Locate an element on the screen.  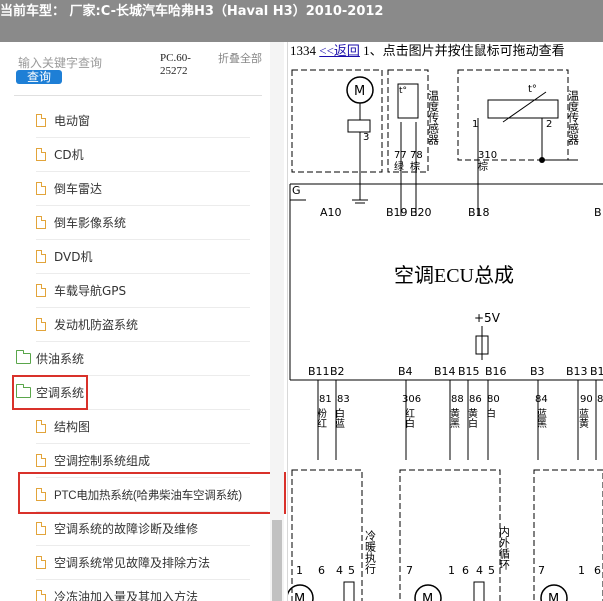
tree-item: 冷冻油加入量及其加入方法 is located at coordinates (143, 590).